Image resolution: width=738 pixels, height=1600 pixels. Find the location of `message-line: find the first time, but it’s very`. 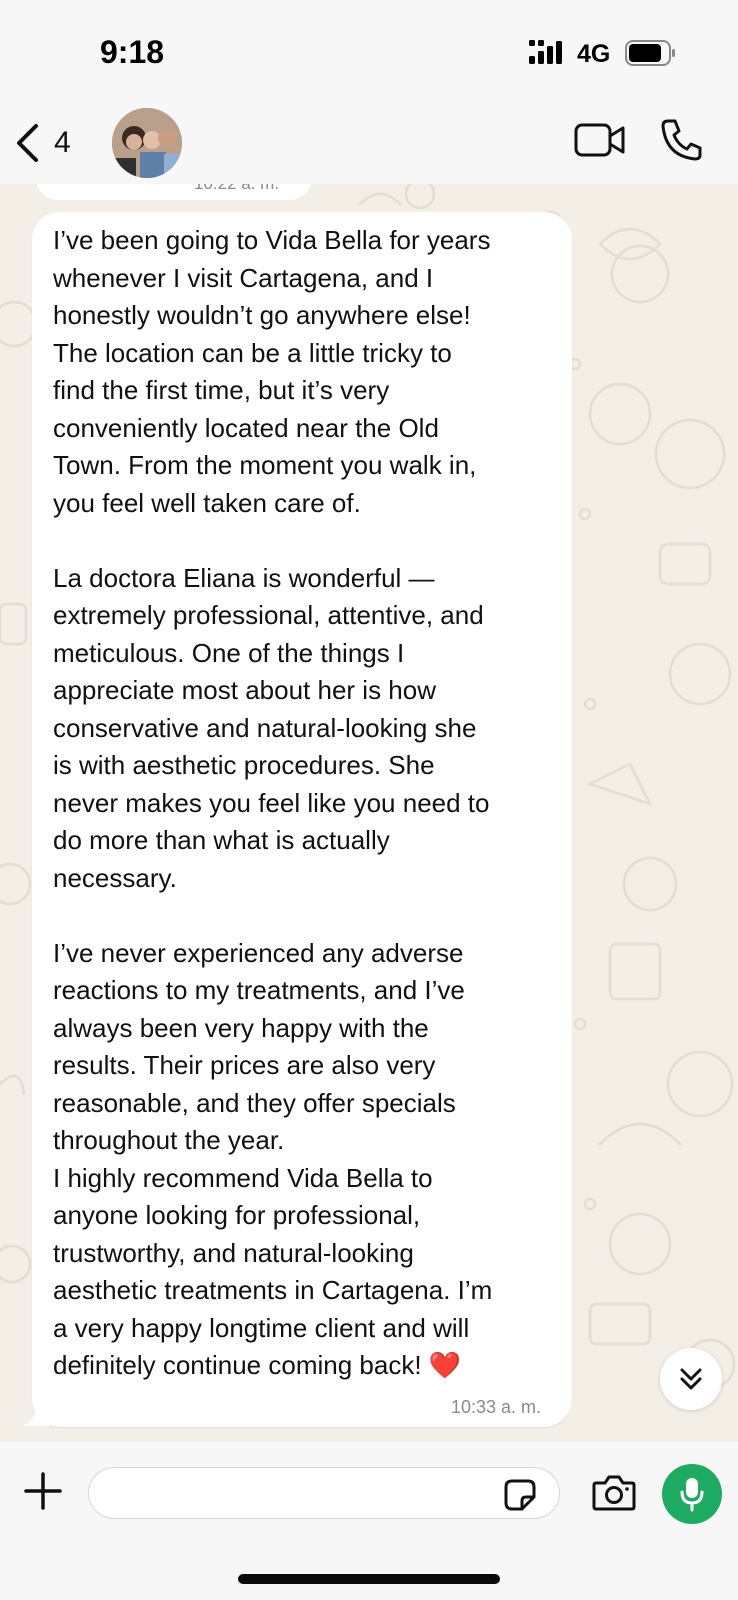

message-line: find the first time, but it’s very is located at coordinates (221, 390).